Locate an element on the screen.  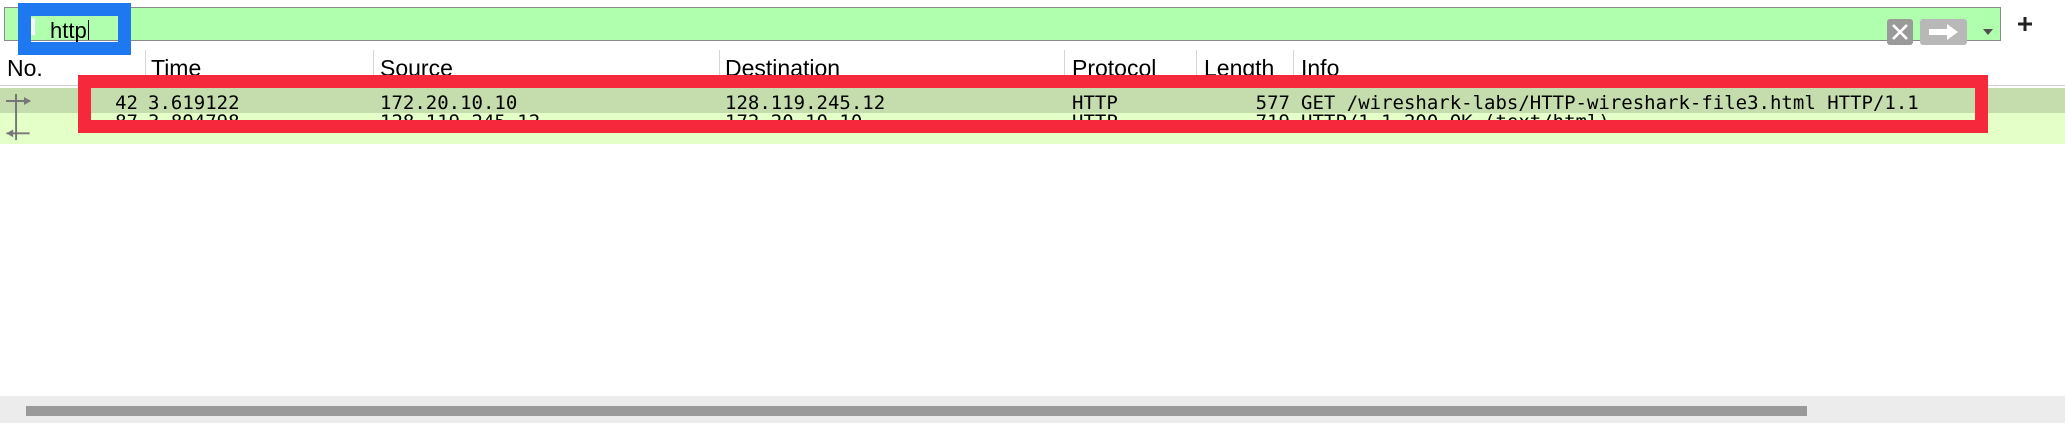
clear-x-icon is located at coordinates (1900, 32).